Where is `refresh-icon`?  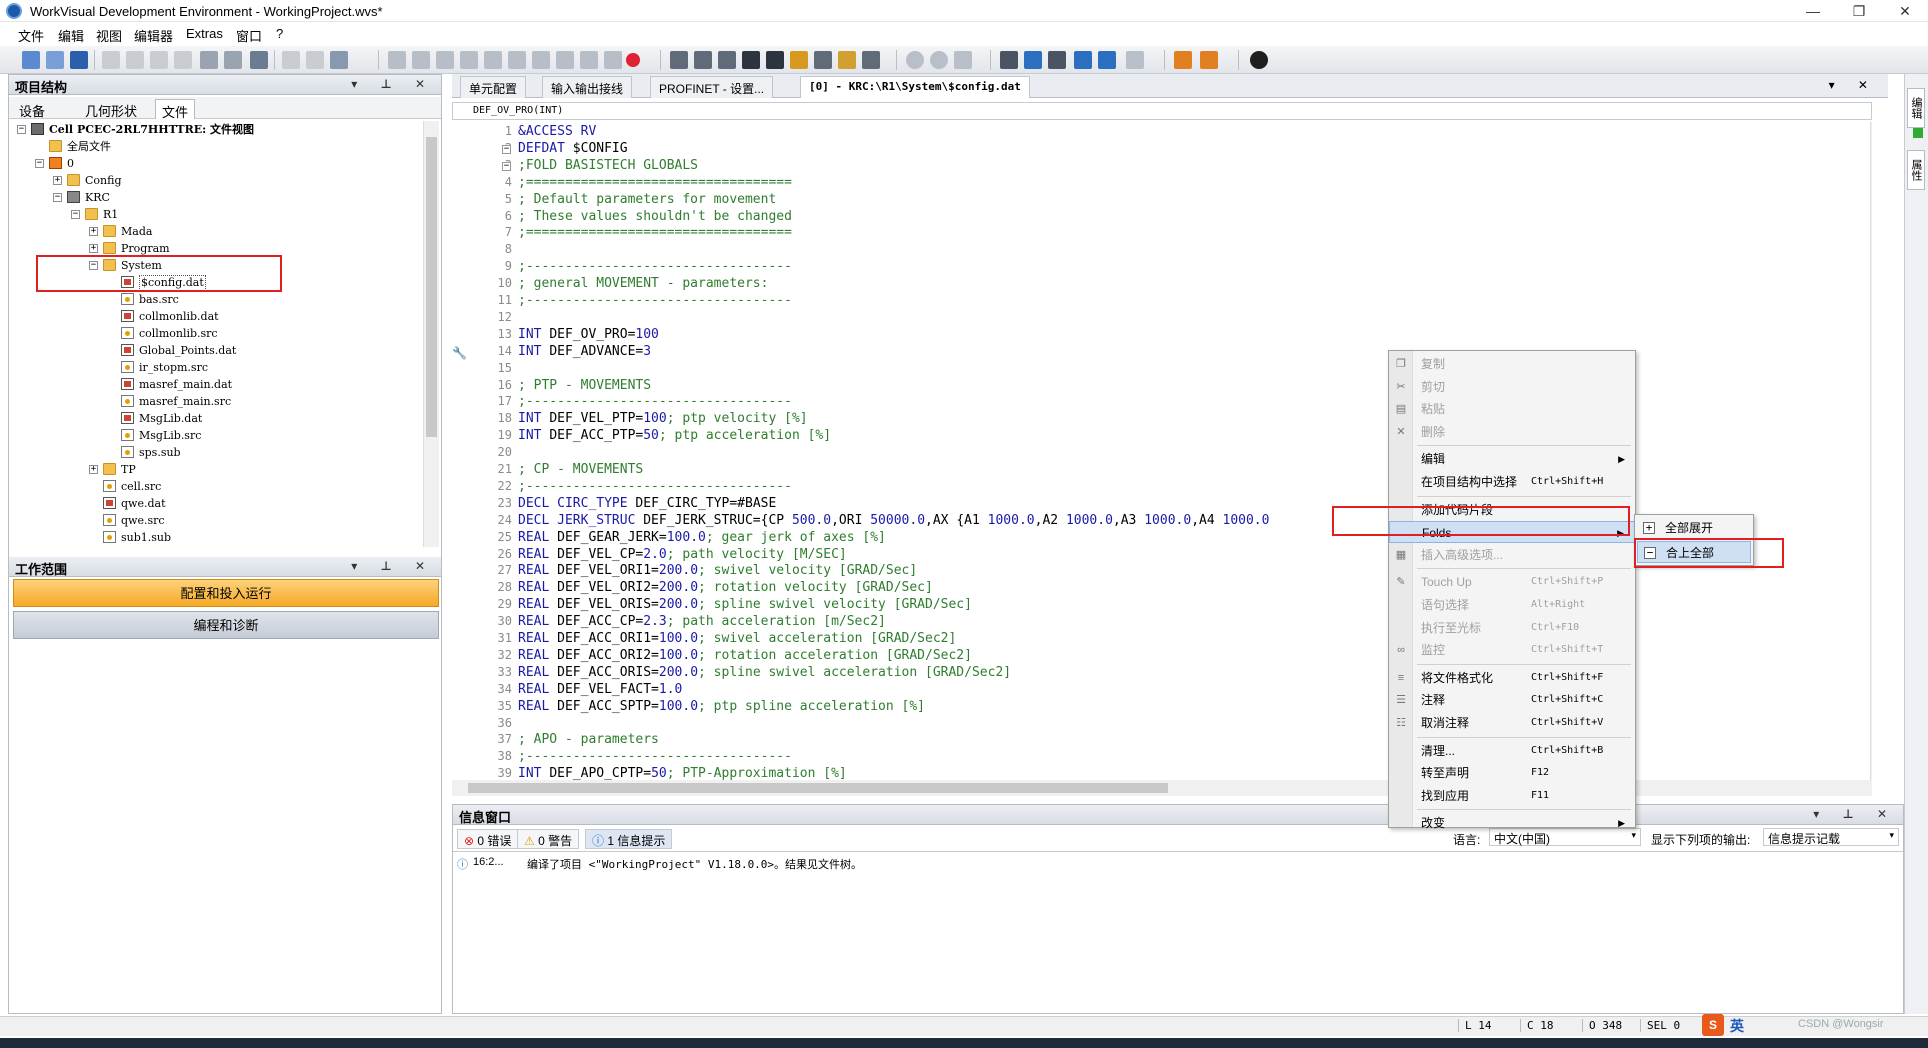 refresh-icon is located at coordinates (233, 60).